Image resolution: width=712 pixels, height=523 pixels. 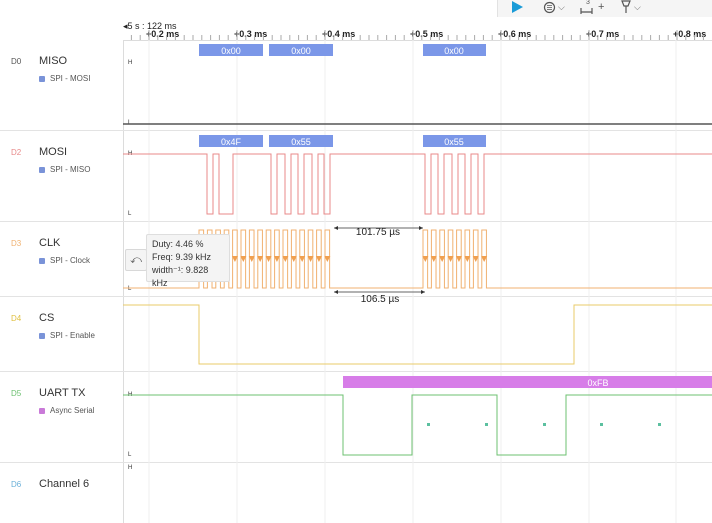 What do you see at coordinates (178, 244) in the screenshot?
I see `duty-value: Duty: 4.46 %` at bounding box center [178, 244].